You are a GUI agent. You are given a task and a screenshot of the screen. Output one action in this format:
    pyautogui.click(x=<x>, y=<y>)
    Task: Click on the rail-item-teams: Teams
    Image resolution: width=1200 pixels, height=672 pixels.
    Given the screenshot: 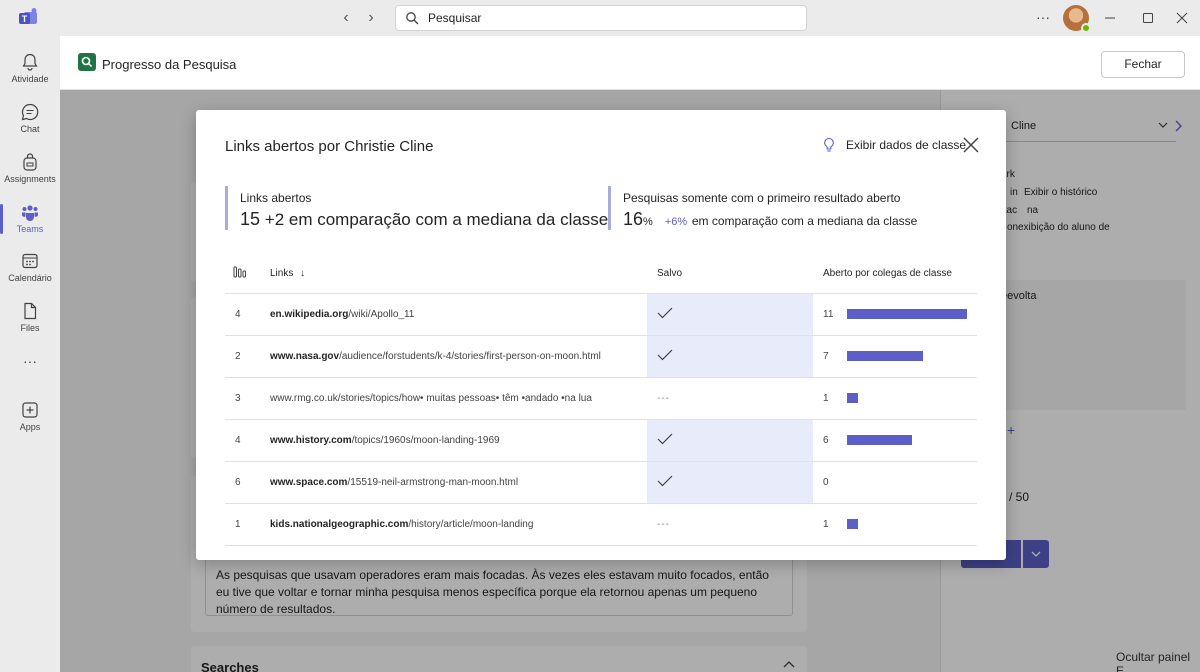 What is the action you would take?
    pyautogui.click(x=30, y=219)
    